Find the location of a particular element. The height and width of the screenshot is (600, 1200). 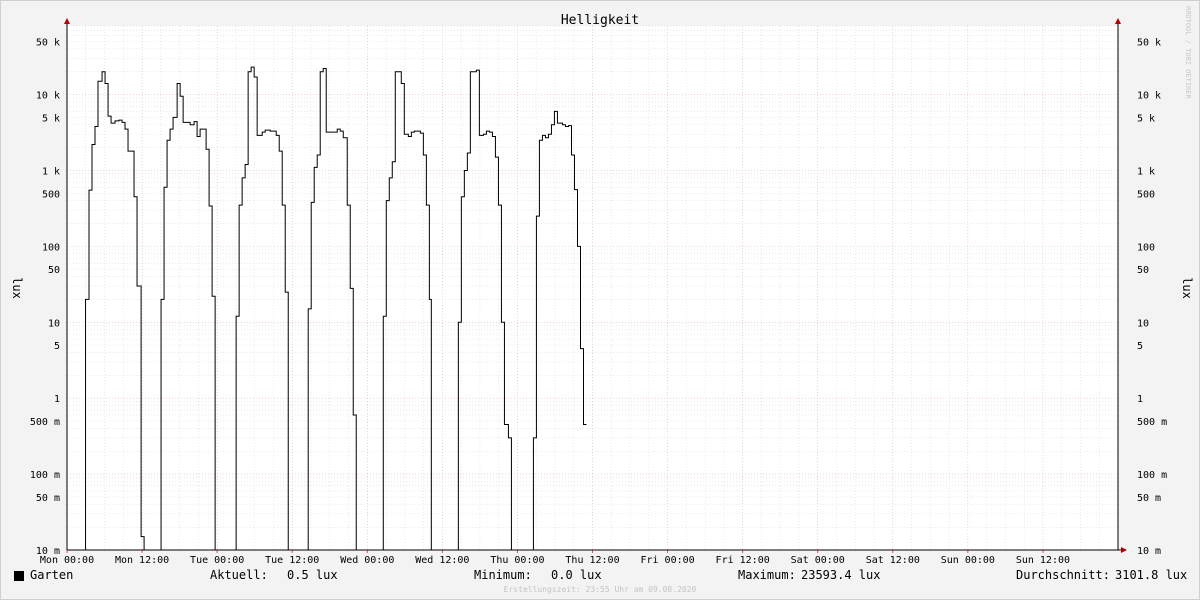

watermark: RRDTOOL / TOBI OETIKER is located at coordinates (1188, 53).